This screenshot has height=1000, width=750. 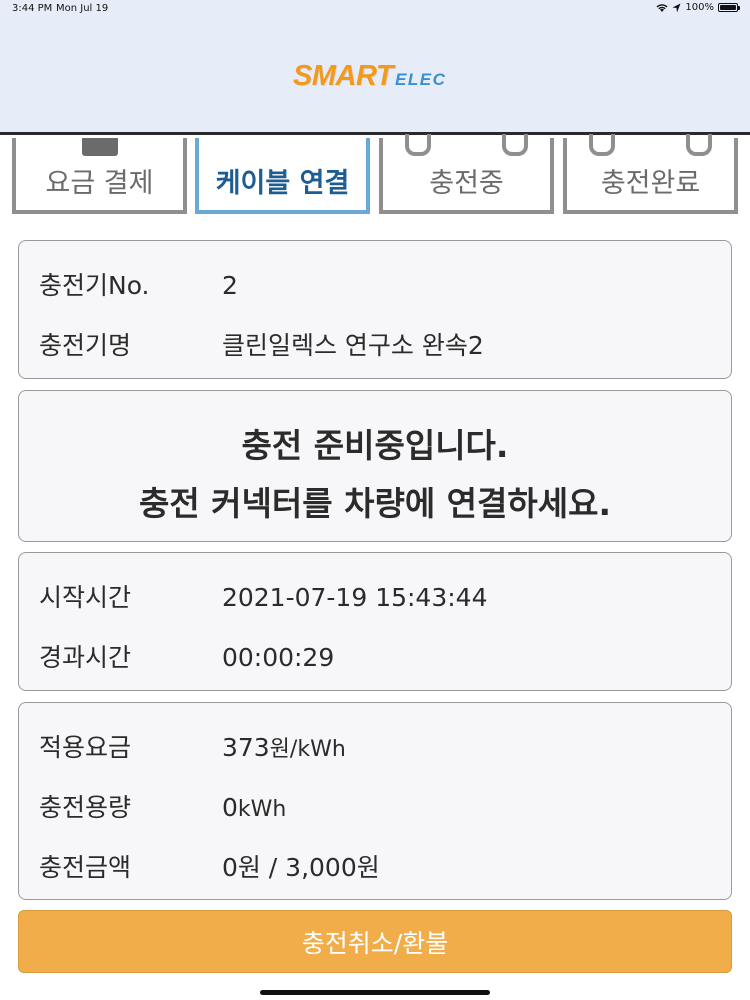 I want to click on cost-value: 0원 / 3,000원, so click(x=300, y=867).